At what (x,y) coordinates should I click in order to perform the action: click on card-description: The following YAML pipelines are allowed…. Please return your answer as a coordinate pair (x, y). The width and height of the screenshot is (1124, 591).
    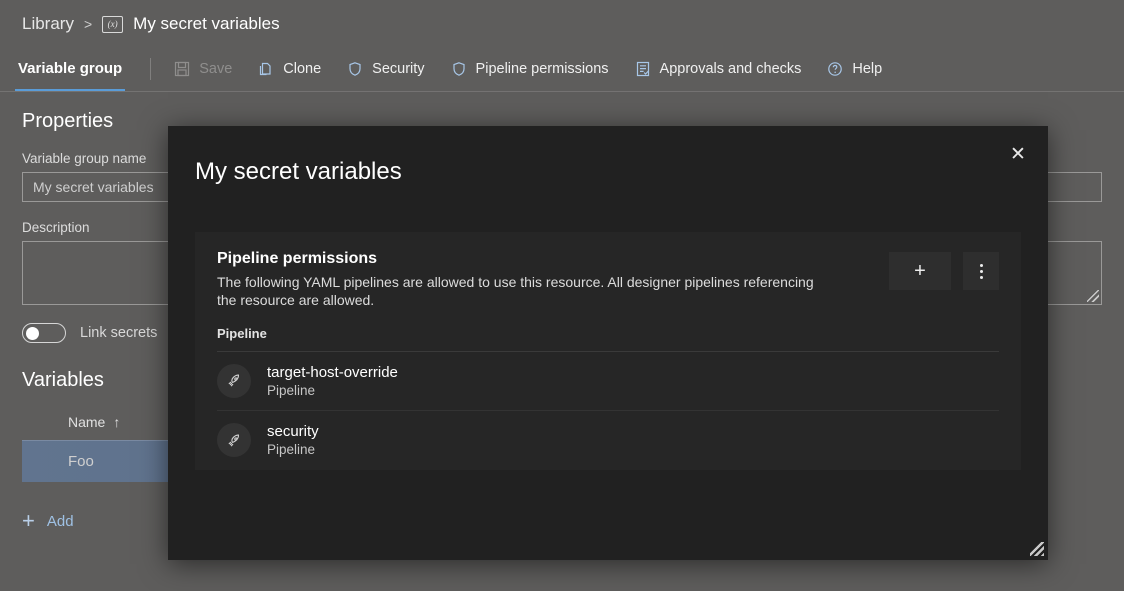
    Looking at the image, I should click on (515, 291).